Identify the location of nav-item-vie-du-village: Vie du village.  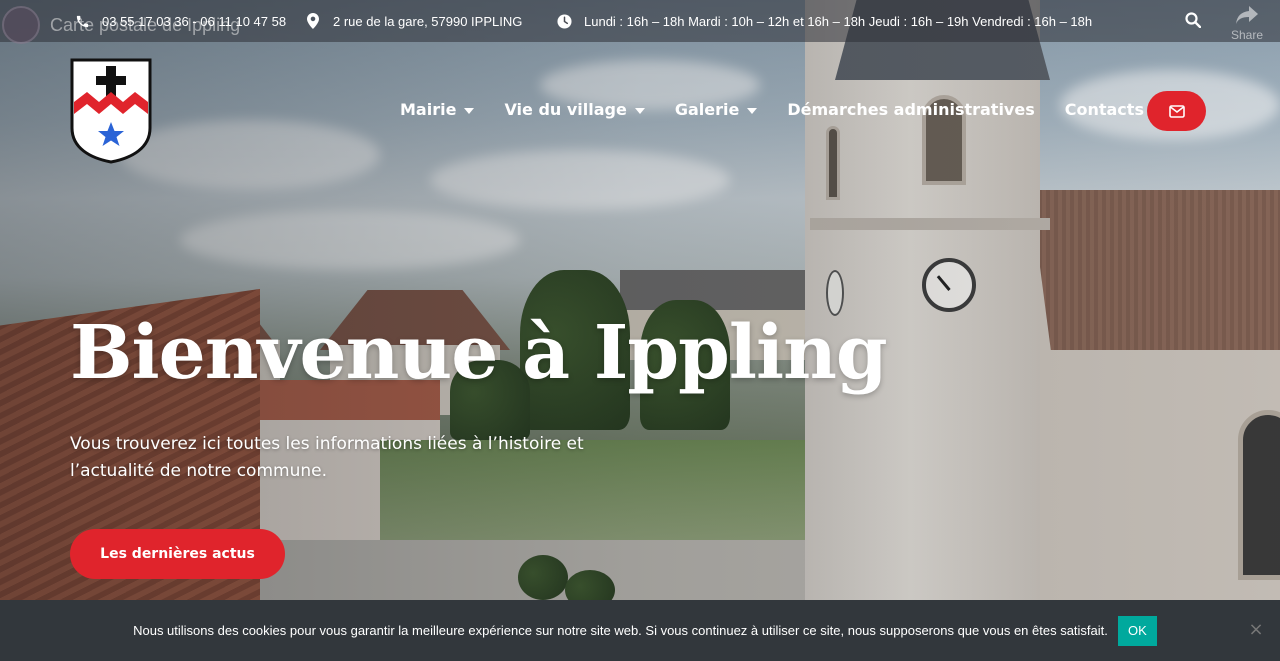
(574, 109).